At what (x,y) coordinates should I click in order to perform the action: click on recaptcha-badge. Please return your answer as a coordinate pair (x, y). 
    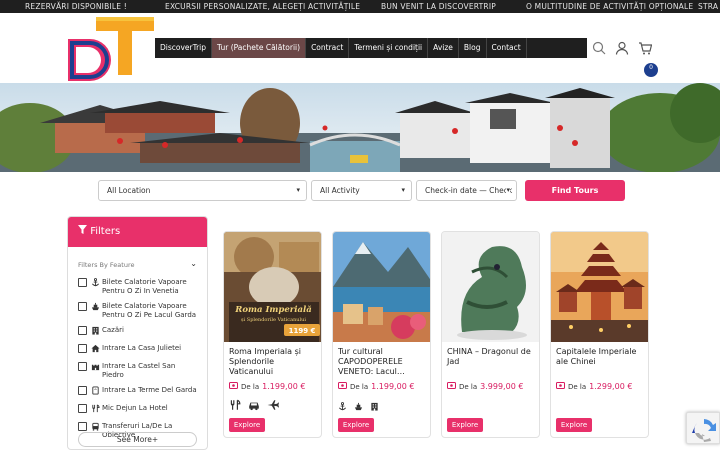
    Looking at the image, I should click on (703, 428).